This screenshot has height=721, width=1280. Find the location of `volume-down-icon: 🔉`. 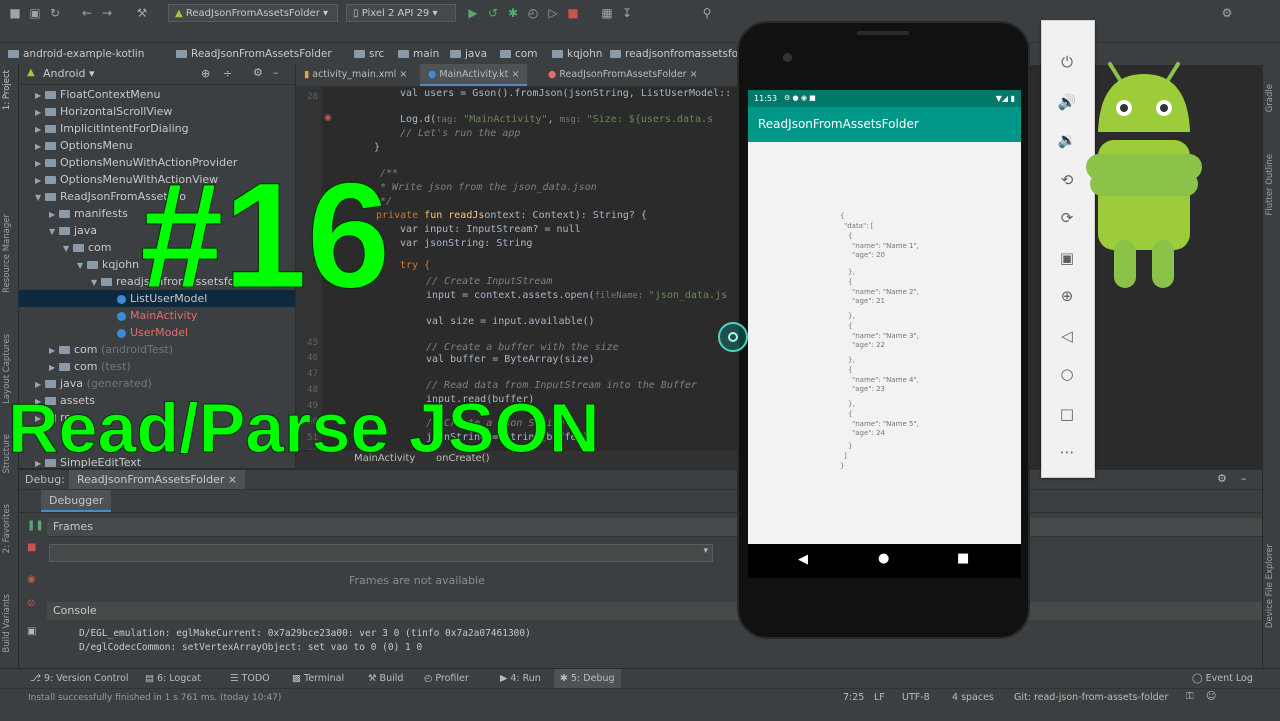

volume-down-icon: 🔉 is located at coordinates (1067, 140).